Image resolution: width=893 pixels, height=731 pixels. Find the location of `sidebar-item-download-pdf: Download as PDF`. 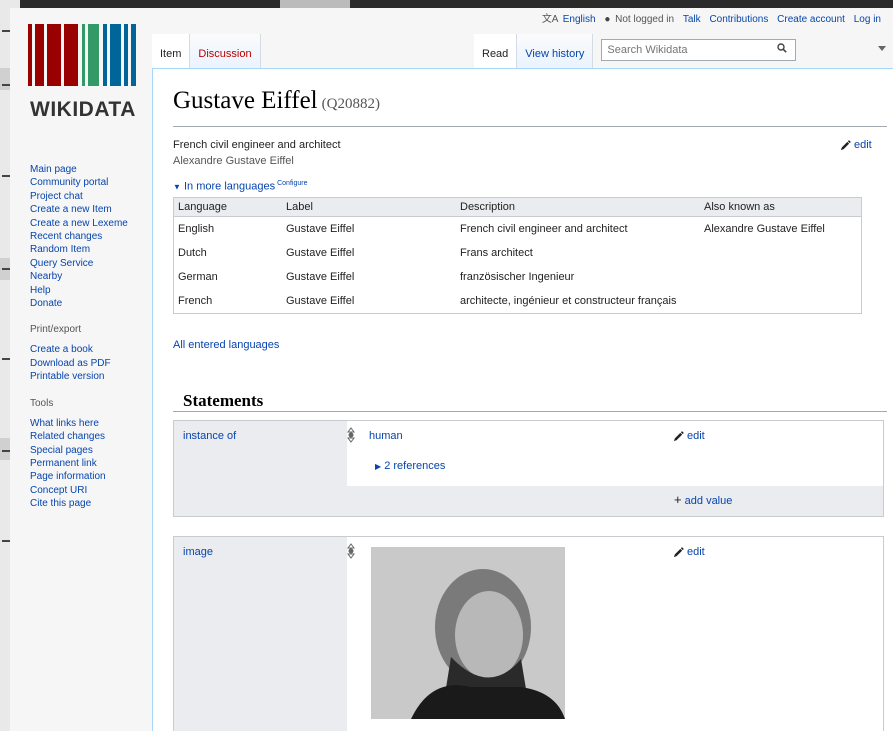

sidebar-item-download-pdf: Download as PDF is located at coordinates (92, 363).